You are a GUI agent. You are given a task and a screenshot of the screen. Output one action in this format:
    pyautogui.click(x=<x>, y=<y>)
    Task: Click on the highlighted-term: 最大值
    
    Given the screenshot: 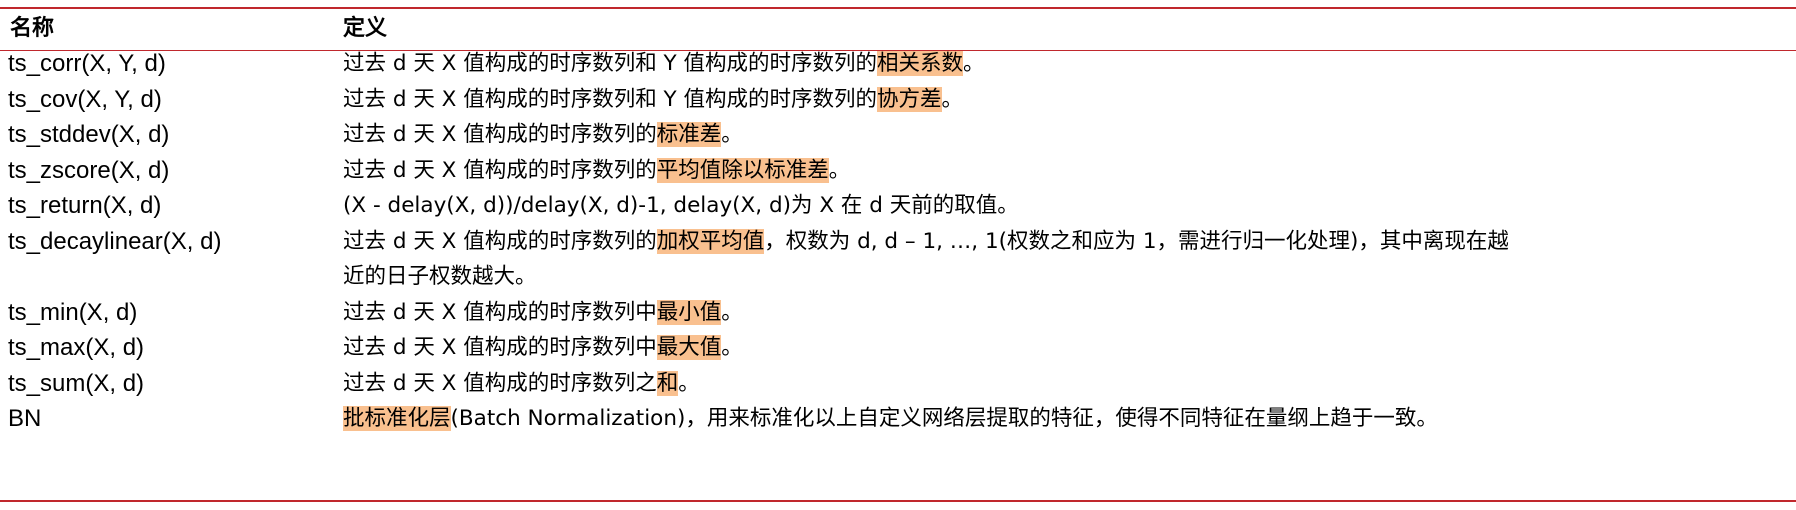 What is the action you would take?
    pyautogui.click(x=689, y=347)
    